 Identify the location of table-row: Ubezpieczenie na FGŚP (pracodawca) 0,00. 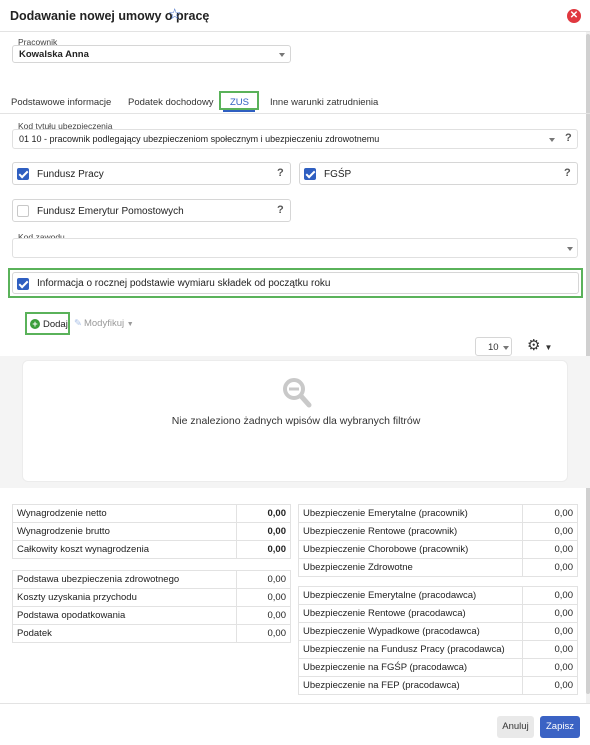
(438, 667).